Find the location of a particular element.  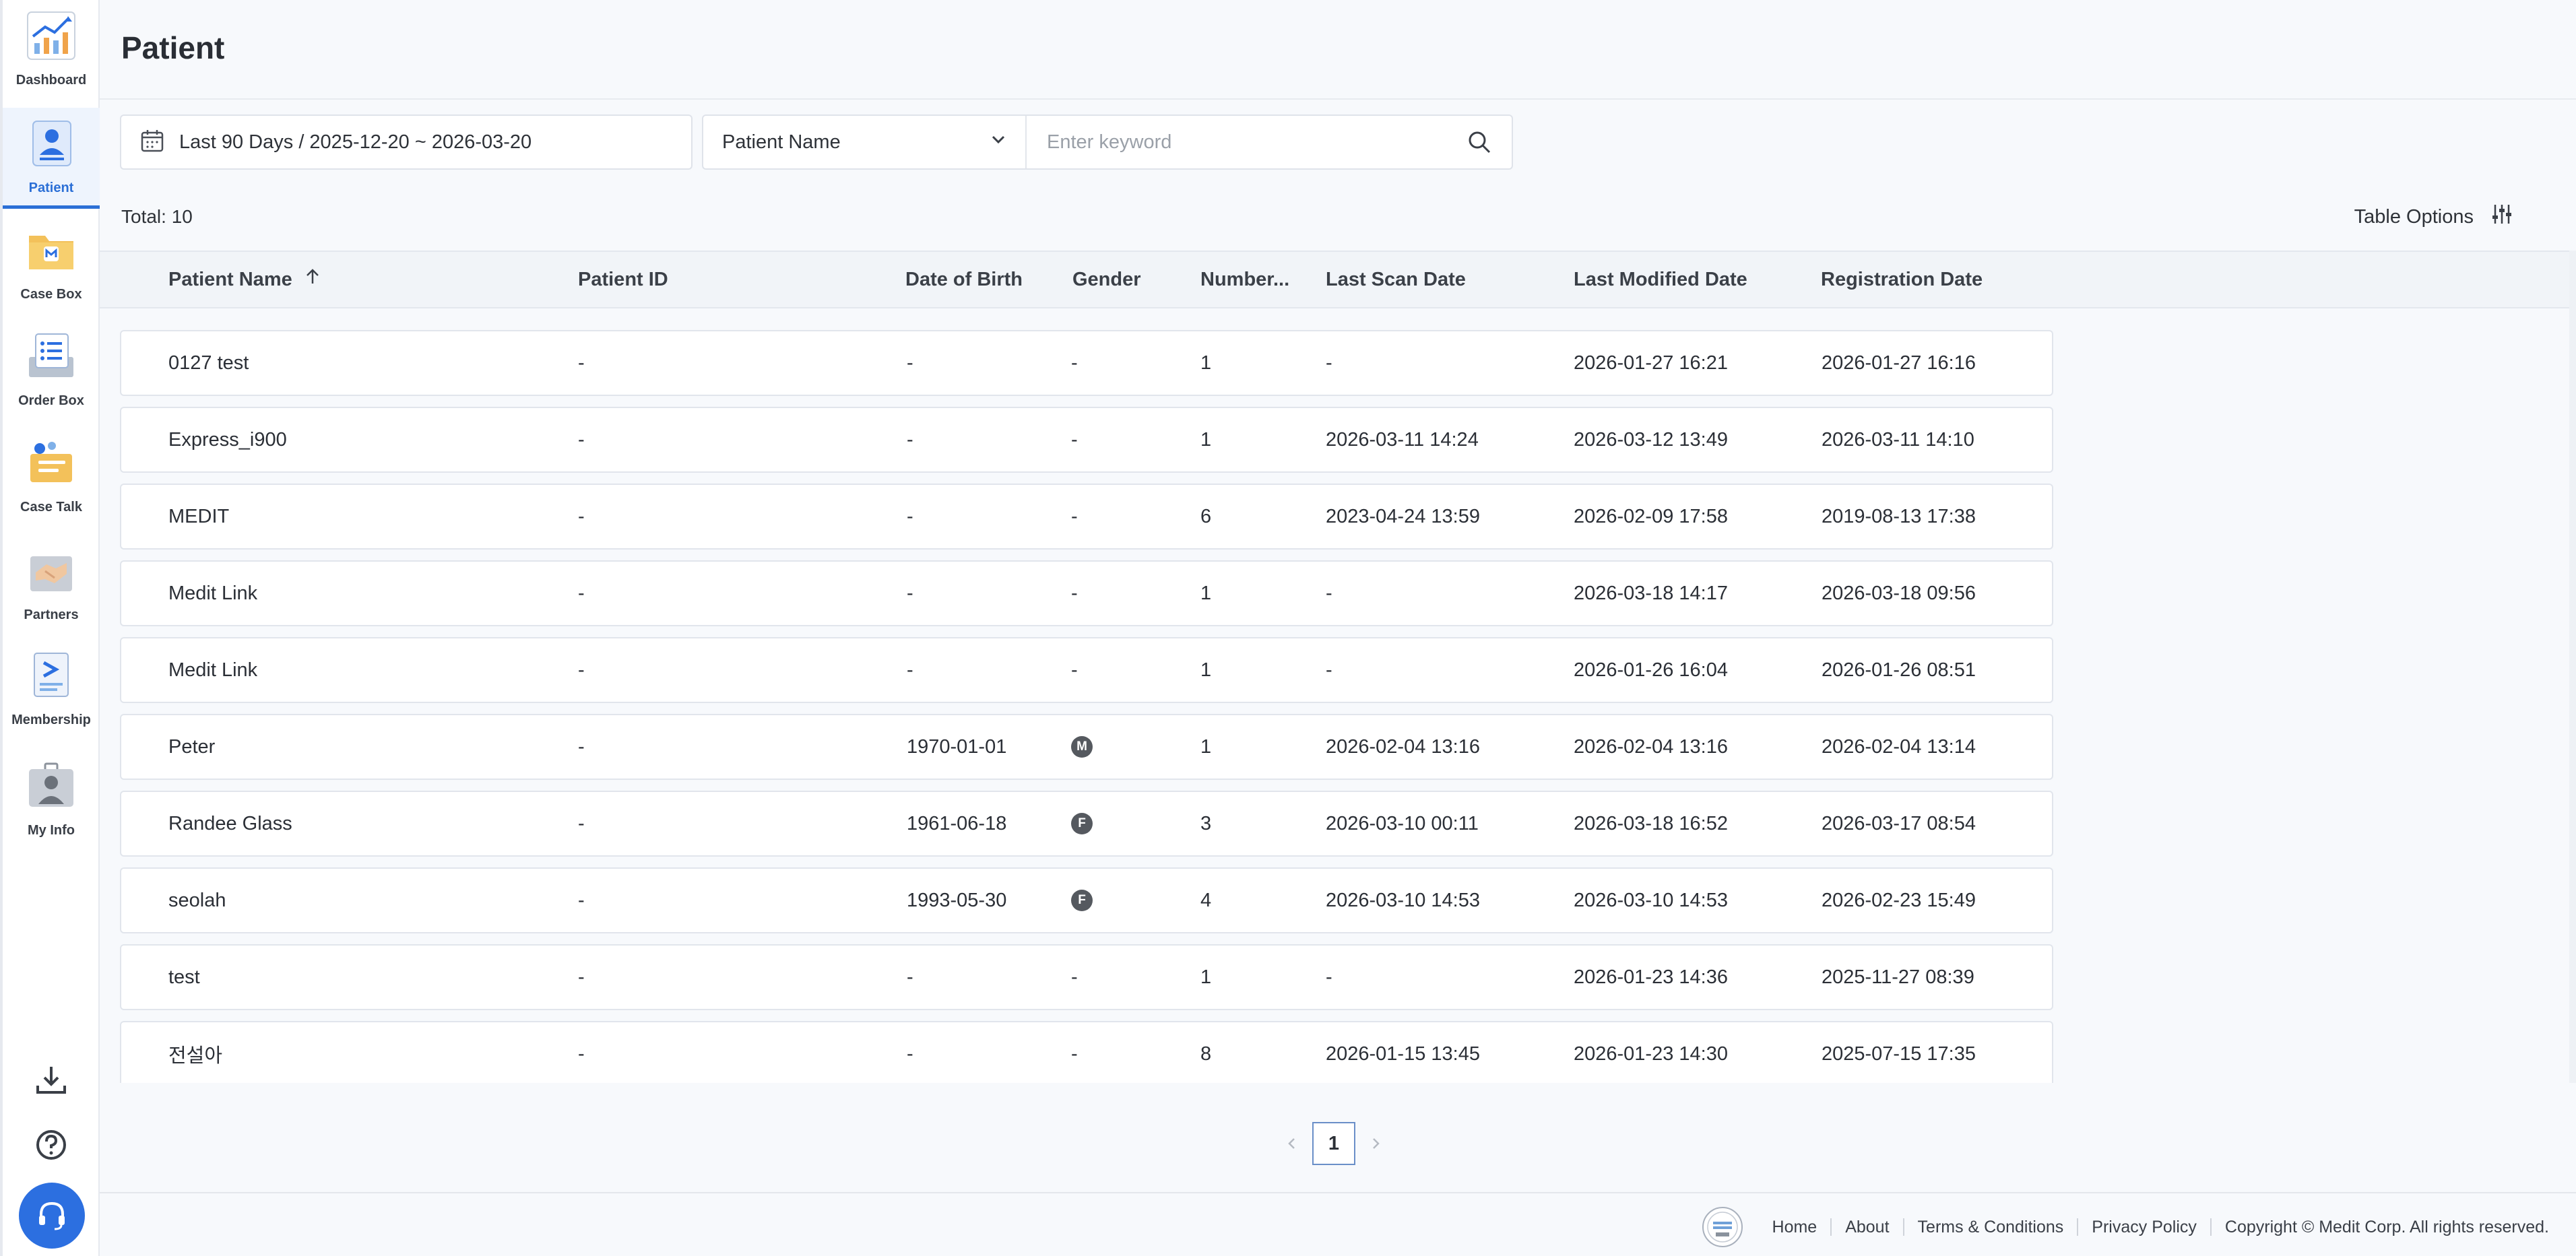

footer-separator is located at coordinates (2078, 1227).